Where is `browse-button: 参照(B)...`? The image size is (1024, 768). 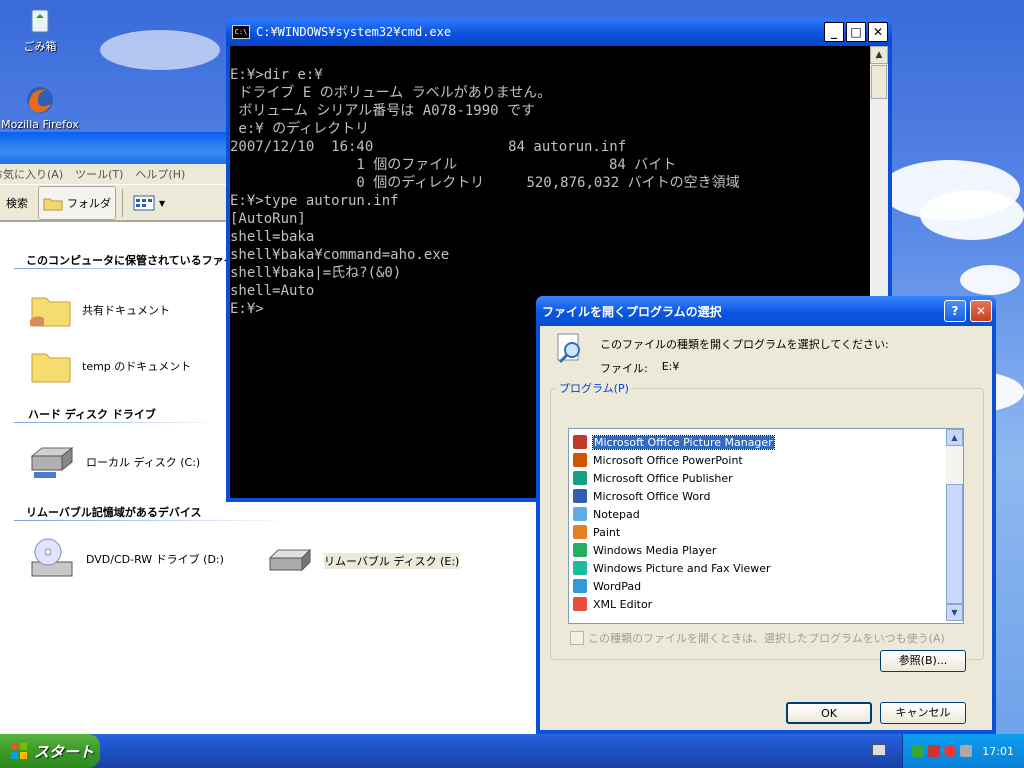 browse-button: 参照(B)... is located at coordinates (923, 661).